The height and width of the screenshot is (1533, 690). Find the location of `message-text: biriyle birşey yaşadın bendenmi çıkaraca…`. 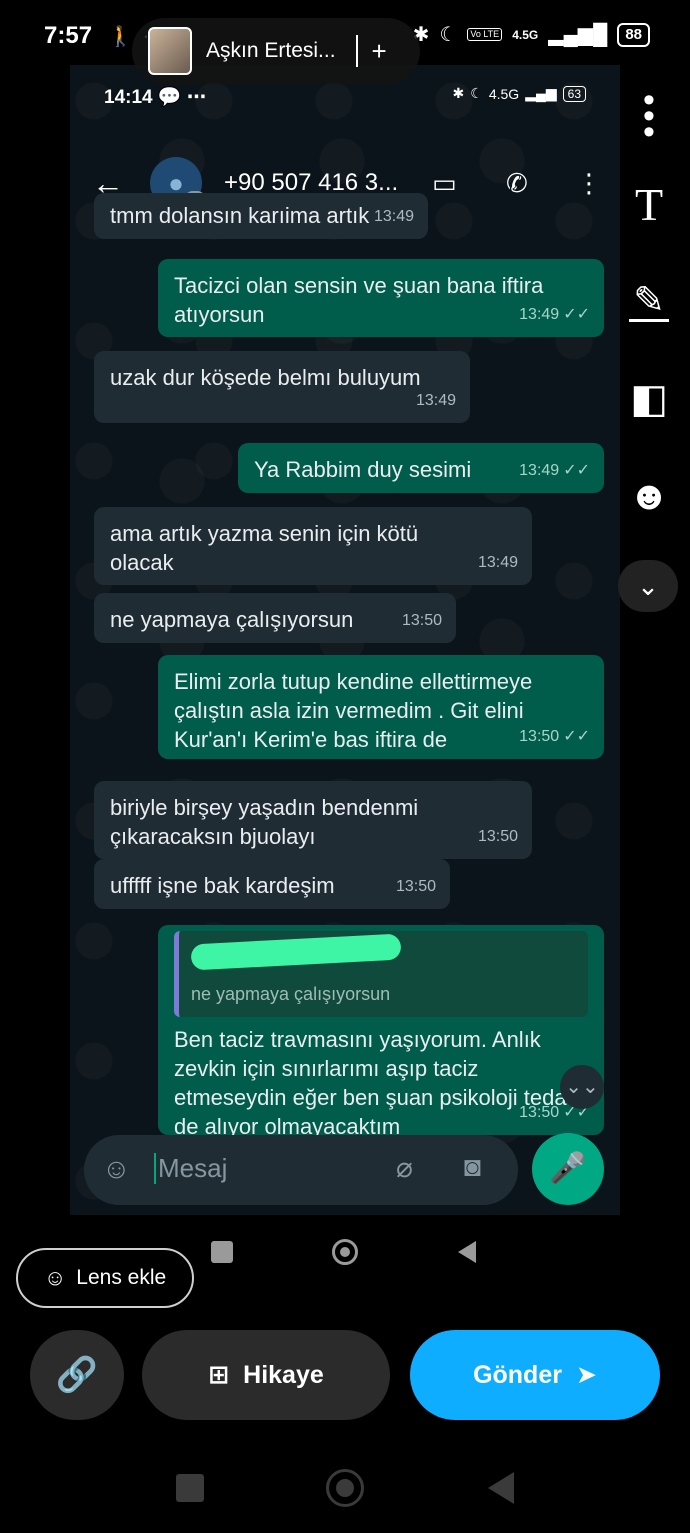

message-text: biriyle birşey yaşadın bendenmi çıkaraca… is located at coordinates (264, 822).